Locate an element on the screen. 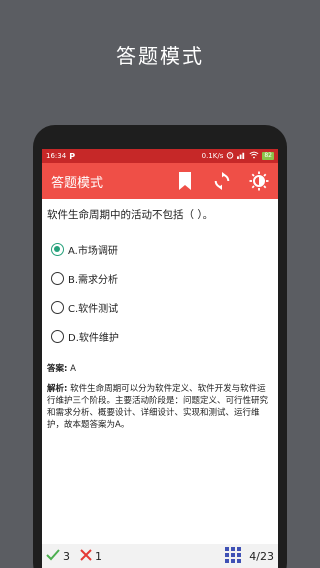 Image resolution: width=320 pixels, height=568 pixels. signal-icon is located at coordinates (241, 156).